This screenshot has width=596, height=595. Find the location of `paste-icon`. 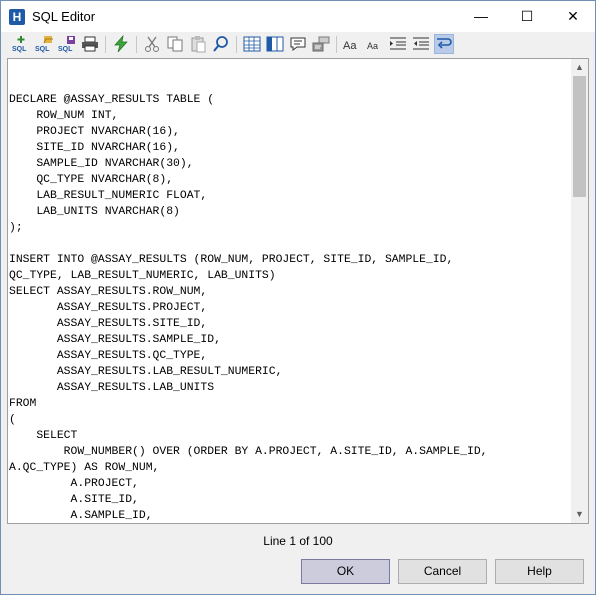

paste-icon is located at coordinates (198, 44).